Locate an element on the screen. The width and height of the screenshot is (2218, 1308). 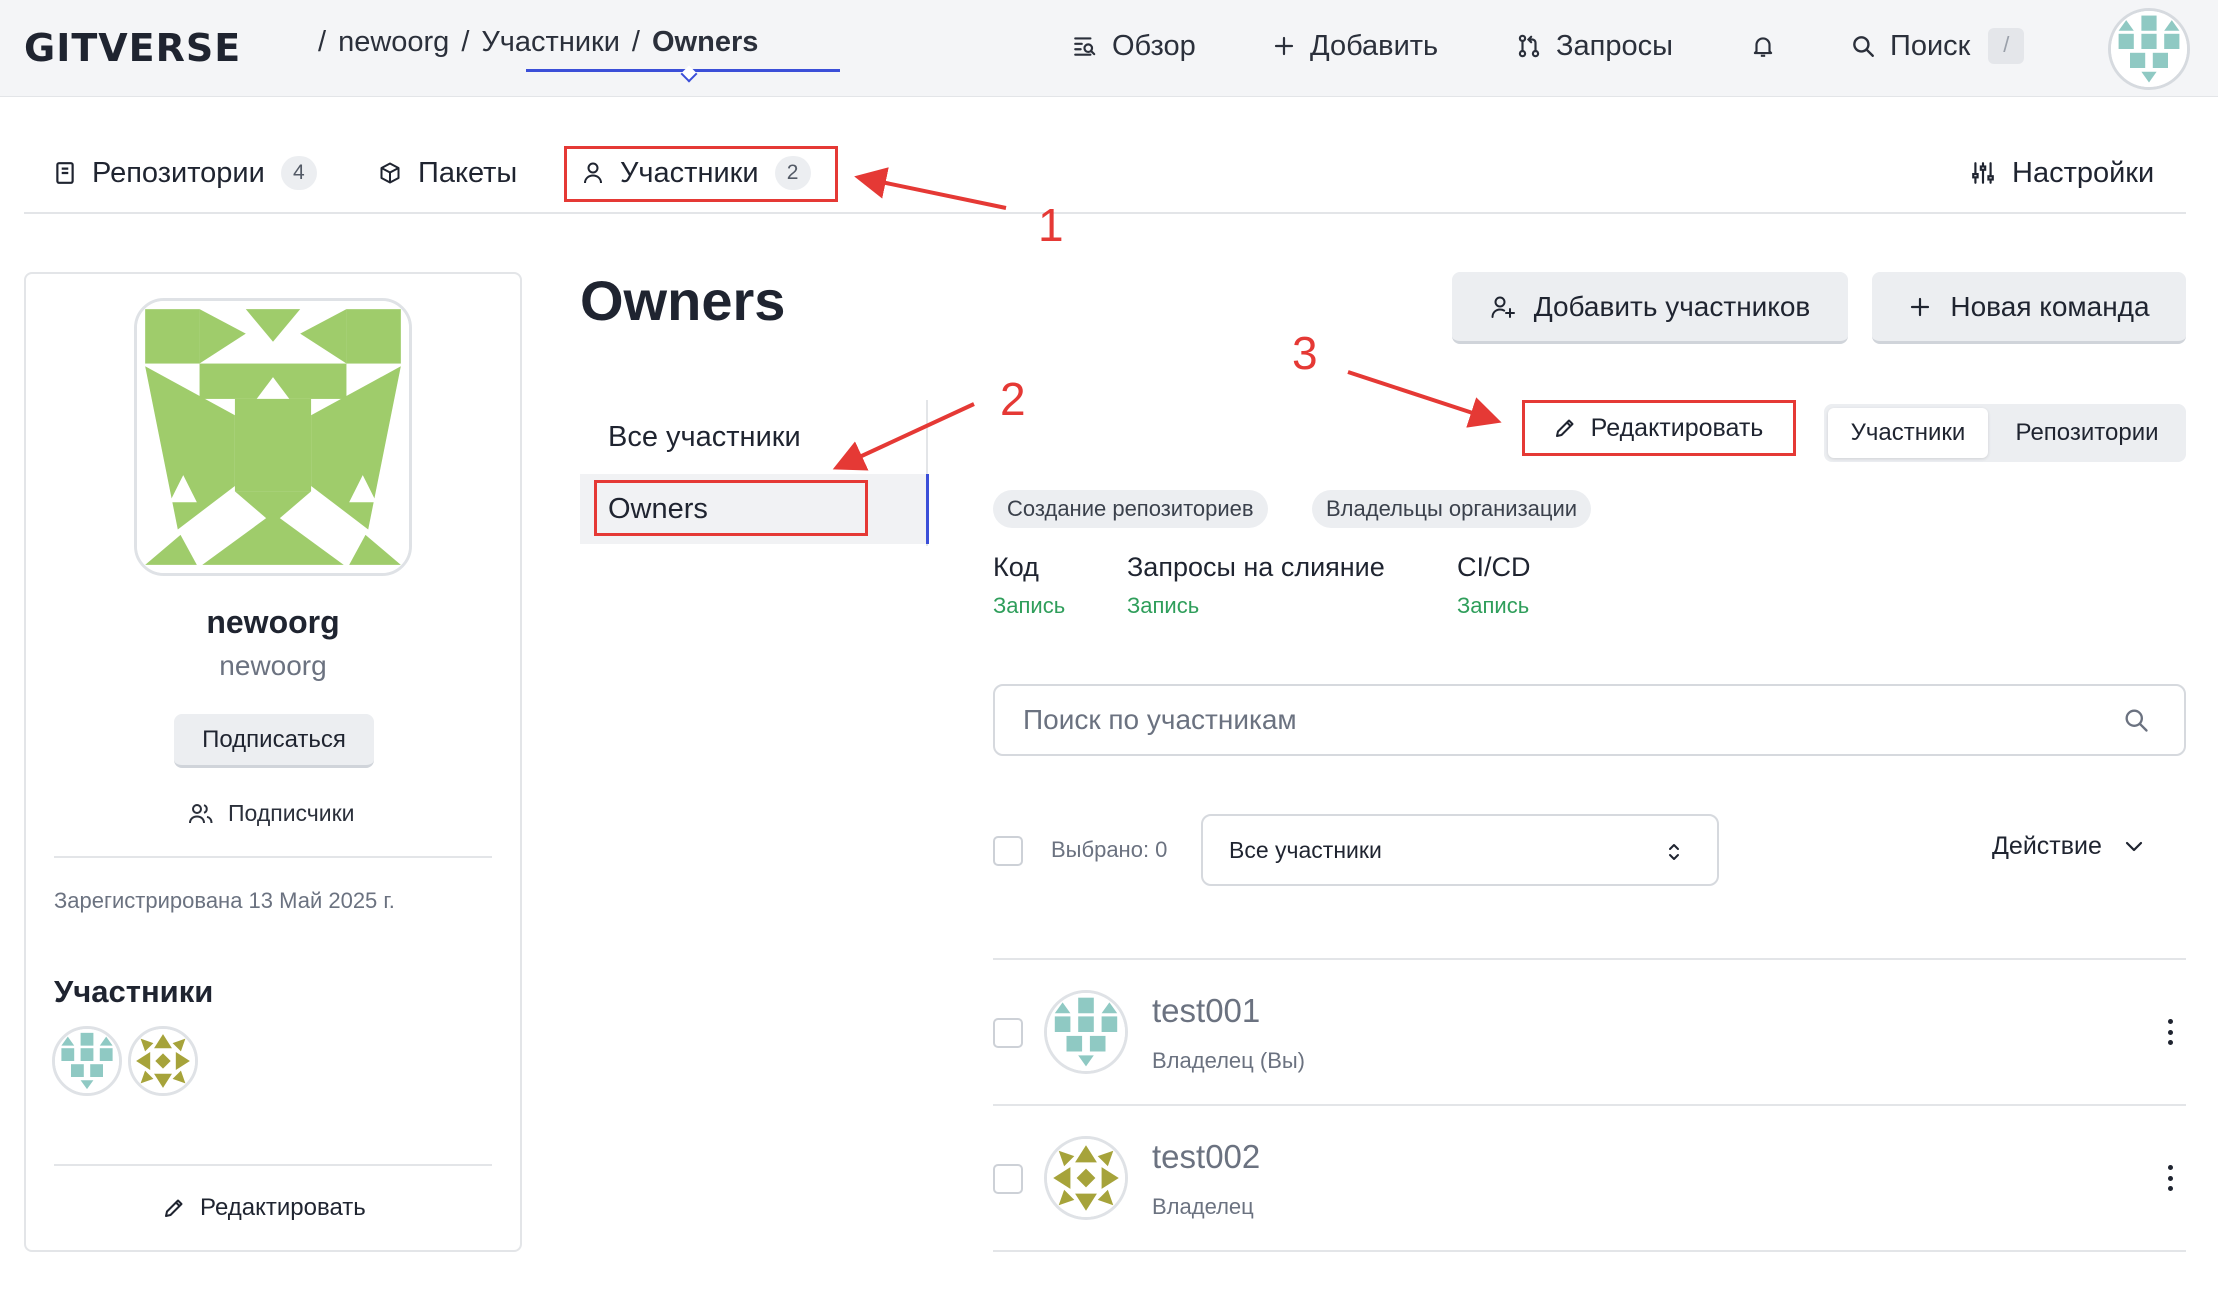
nav-search: Поиск / is located at coordinates (1937, 46).